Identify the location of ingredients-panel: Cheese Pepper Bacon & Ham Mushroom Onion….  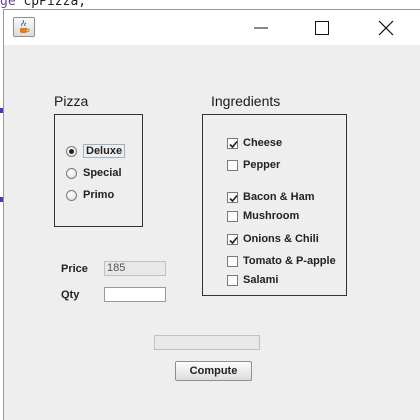
(274, 205).